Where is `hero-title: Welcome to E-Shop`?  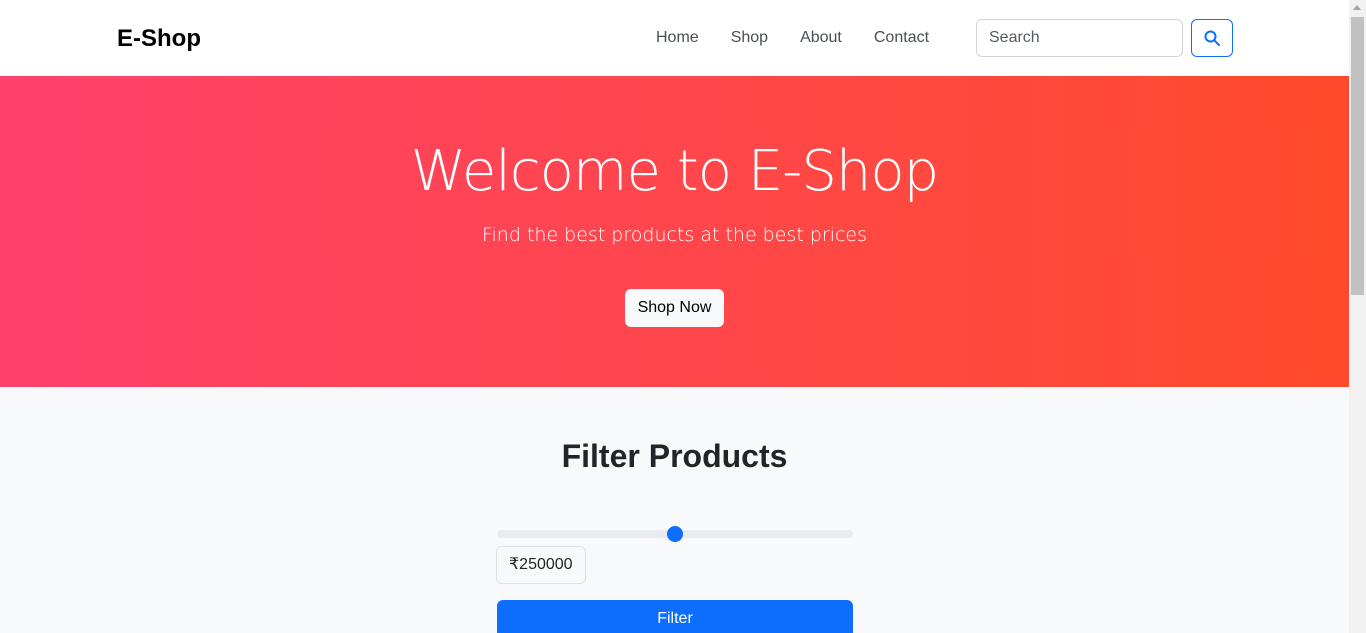
hero-title: Welcome to E-Shop is located at coordinates (674, 171).